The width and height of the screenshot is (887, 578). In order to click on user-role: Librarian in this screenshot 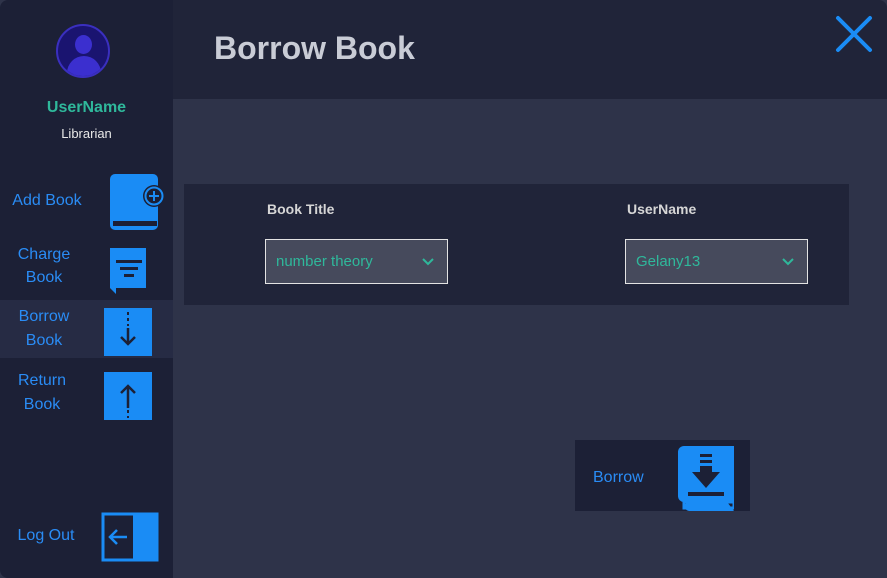, I will do `click(86, 133)`.